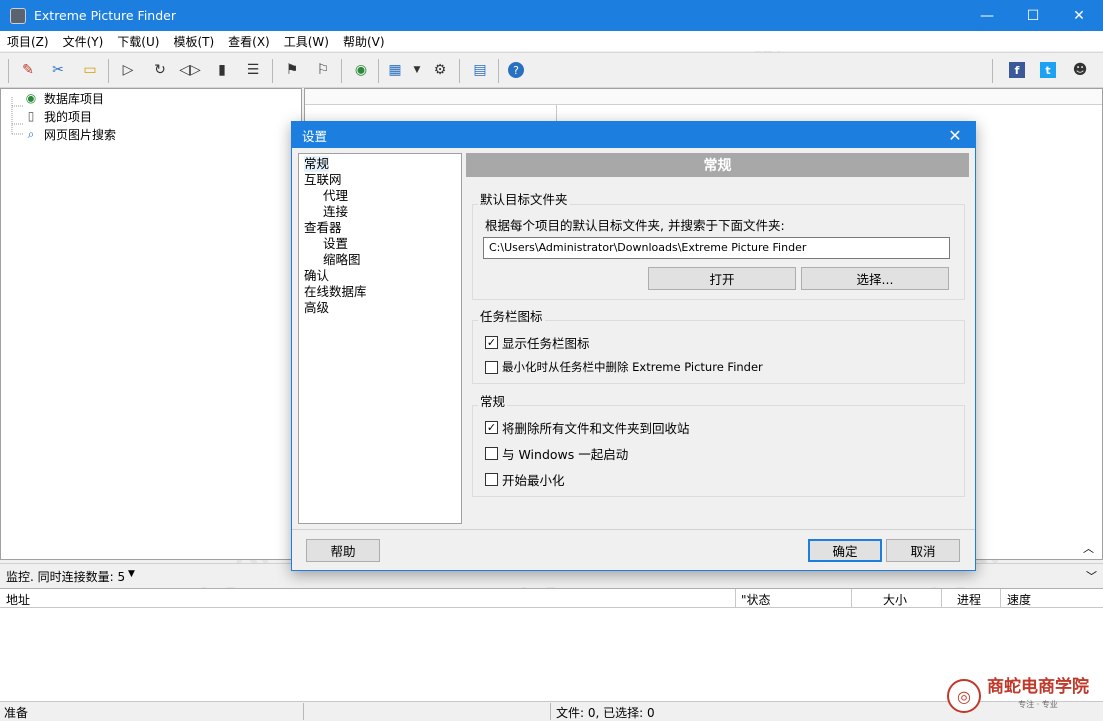 This screenshot has width=1103, height=721. Describe the element at coordinates (1019, 599) in the screenshot. I see `column-speed: 速度` at that location.